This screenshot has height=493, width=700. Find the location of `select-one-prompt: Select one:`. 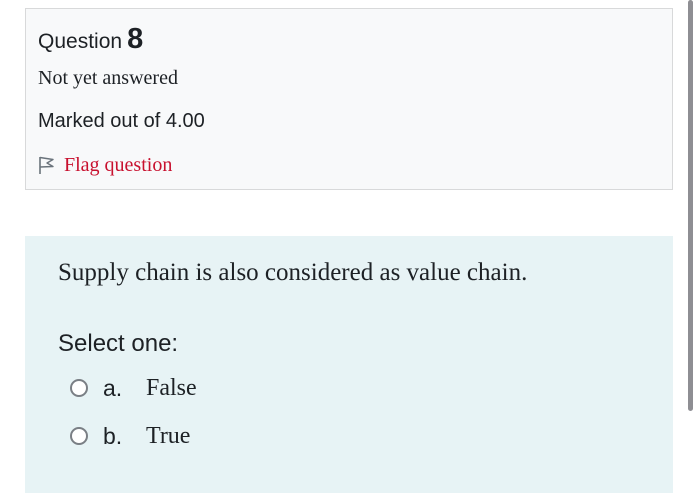

select-one-prompt: Select one: is located at coordinates (118, 343).